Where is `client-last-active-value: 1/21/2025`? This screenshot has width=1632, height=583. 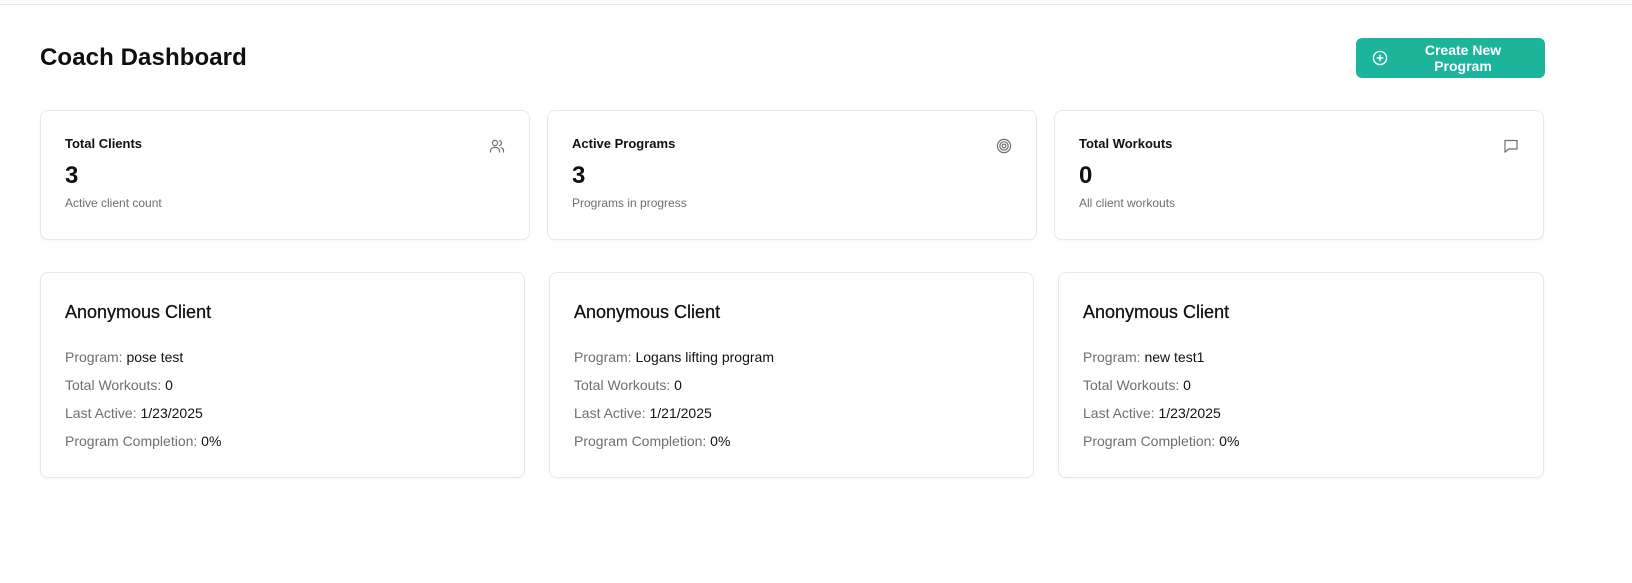 client-last-active-value: 1/21/2025 is located at coordinates (680, 413).